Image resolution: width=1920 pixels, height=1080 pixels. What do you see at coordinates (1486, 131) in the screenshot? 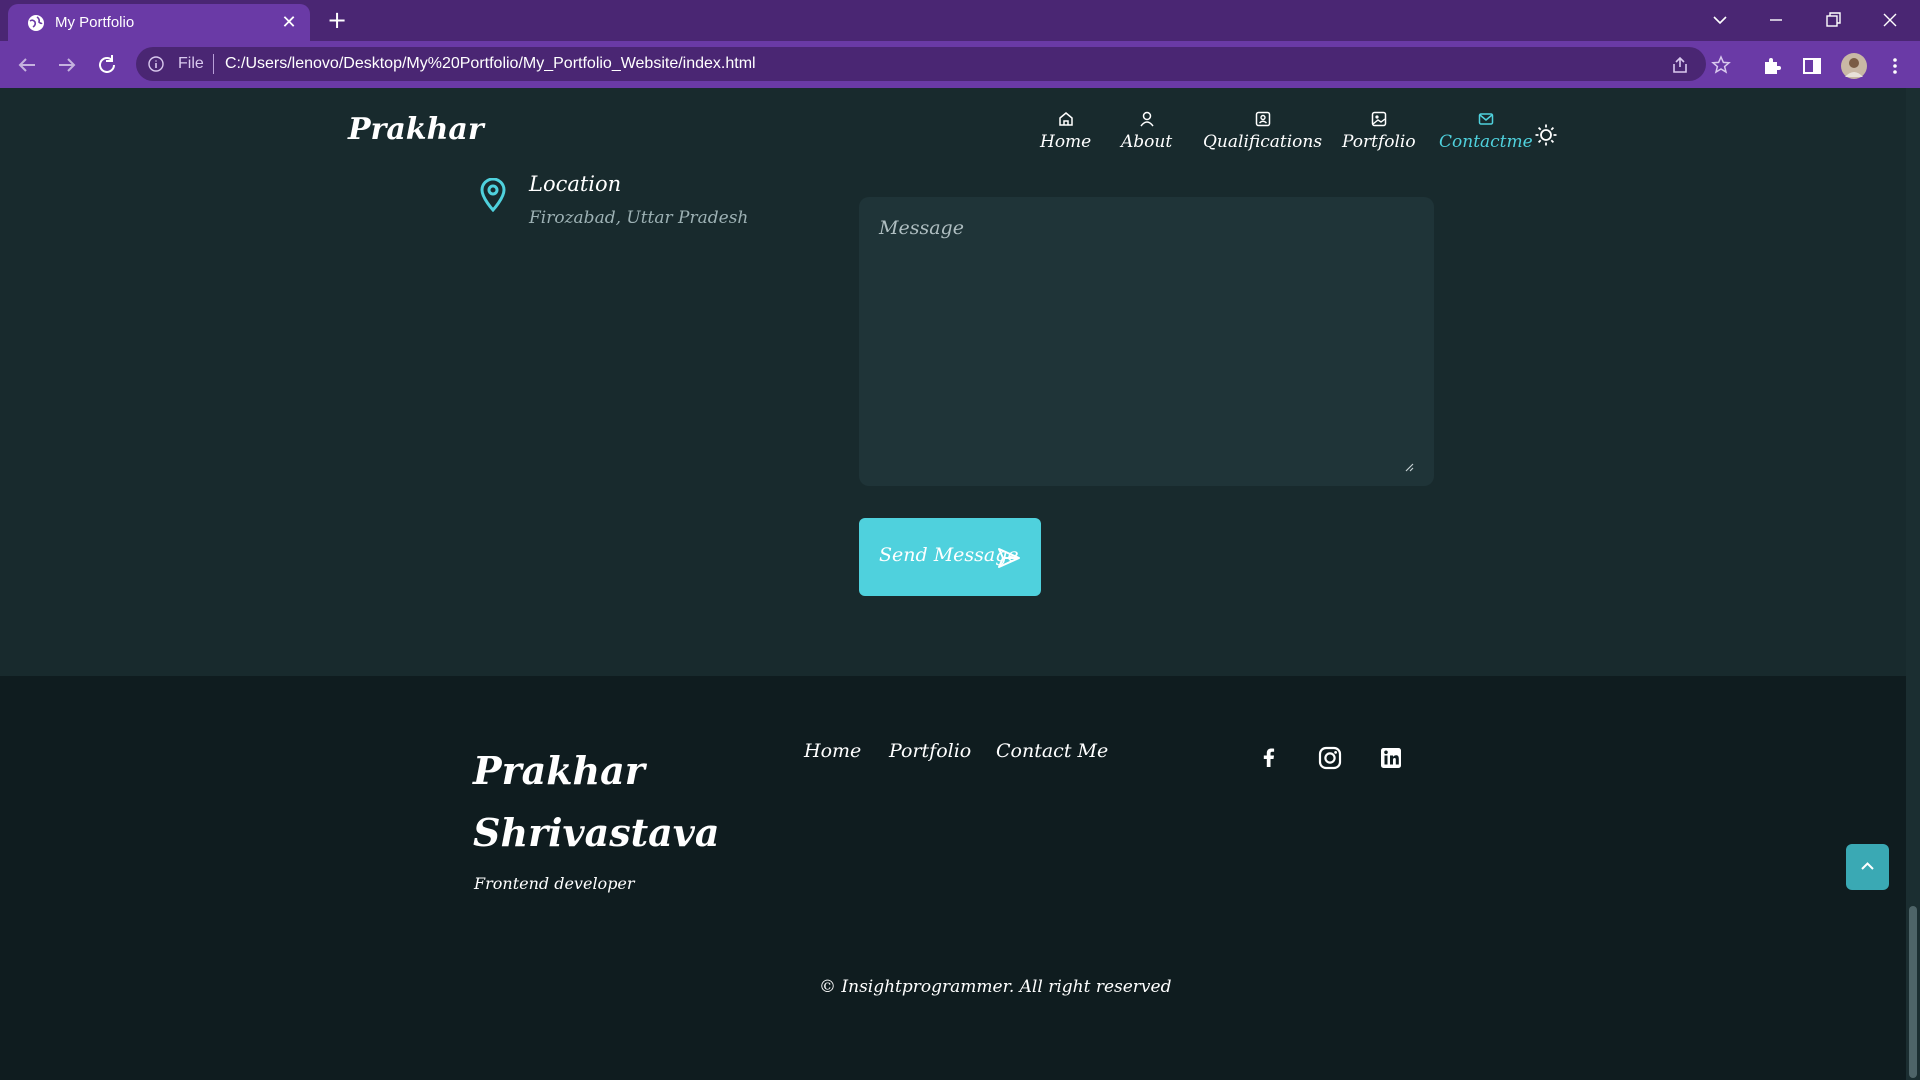
I see `nav-contactme: Contactme` at bounding box center [1486, 131].